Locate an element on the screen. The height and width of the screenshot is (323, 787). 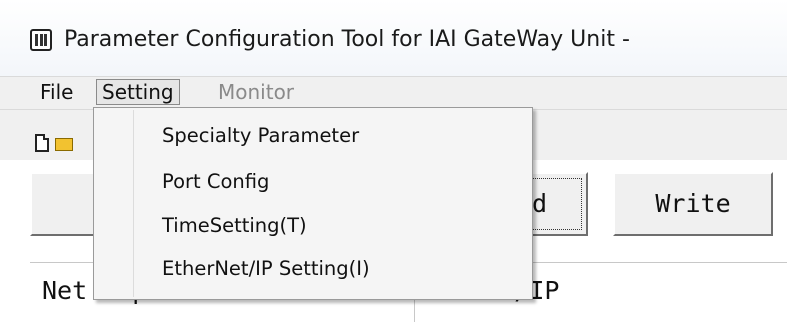
new-file-icon is located at coordinates (42, 143).